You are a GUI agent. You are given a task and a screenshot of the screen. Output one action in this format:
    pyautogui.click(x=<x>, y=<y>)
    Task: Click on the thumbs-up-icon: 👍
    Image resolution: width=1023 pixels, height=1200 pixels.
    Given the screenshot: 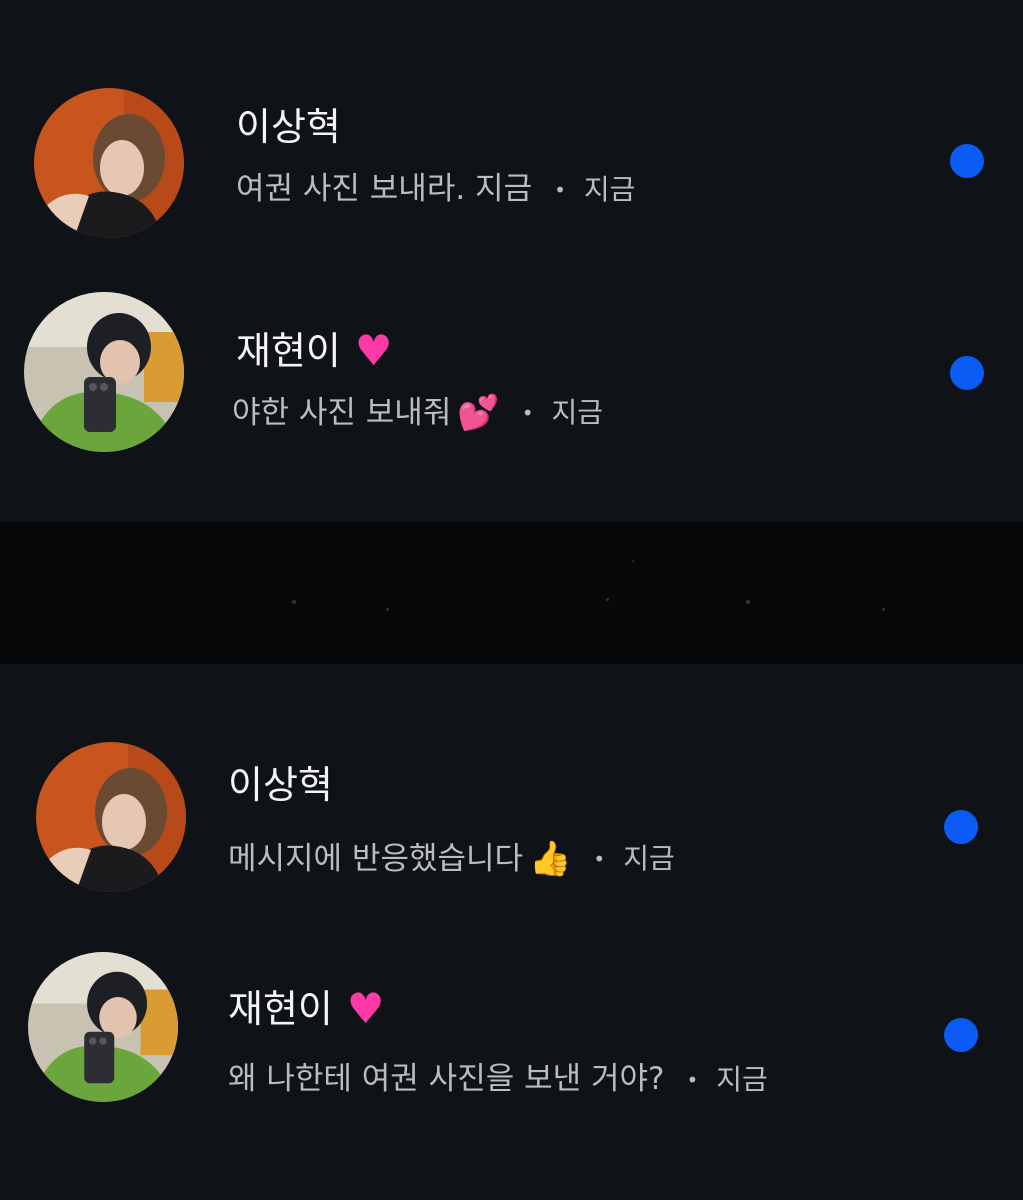 What is the action you would take?
    pyautogui.click(x=550, y=859)
    